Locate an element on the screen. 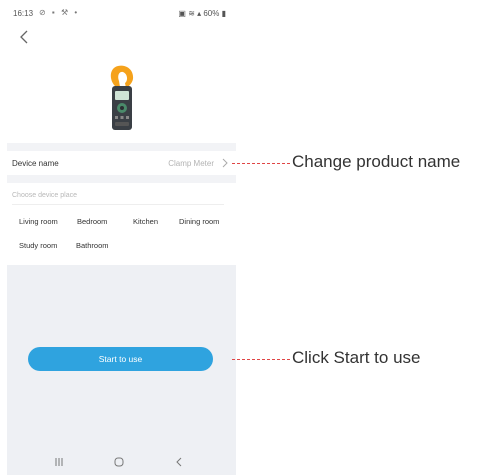 The image size is (501, 475). notification-icons: ⊘ ▪ ⚒ • is located at coordinates (59, 12).